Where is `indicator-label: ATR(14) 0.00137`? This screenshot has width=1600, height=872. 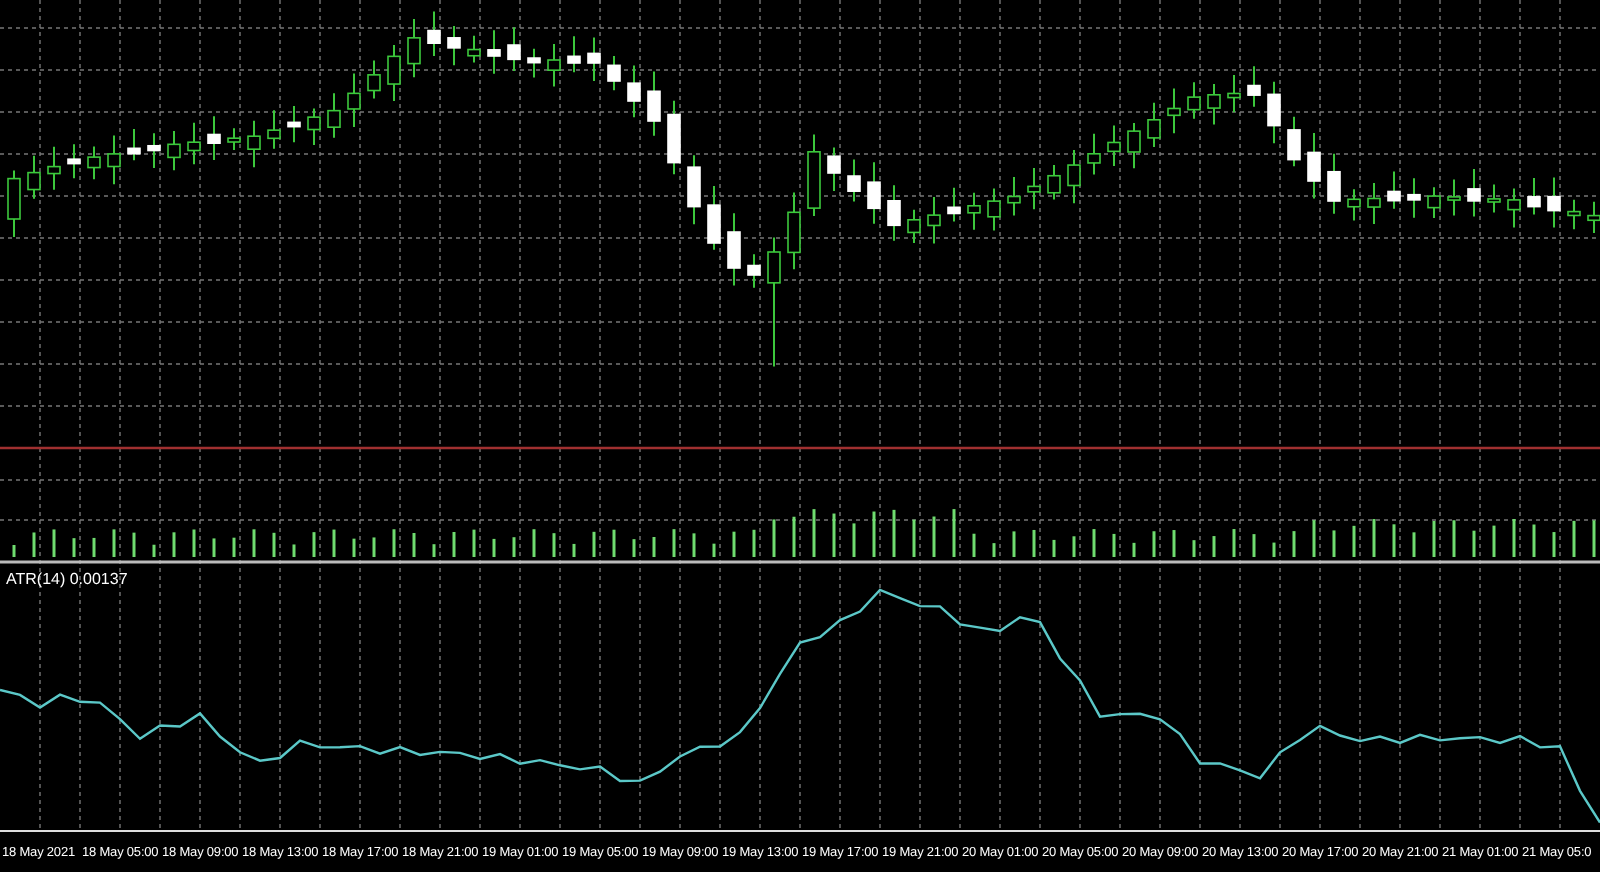
indicator-label: ATR(14) 0.00137 is located at coordinates (67, 579).